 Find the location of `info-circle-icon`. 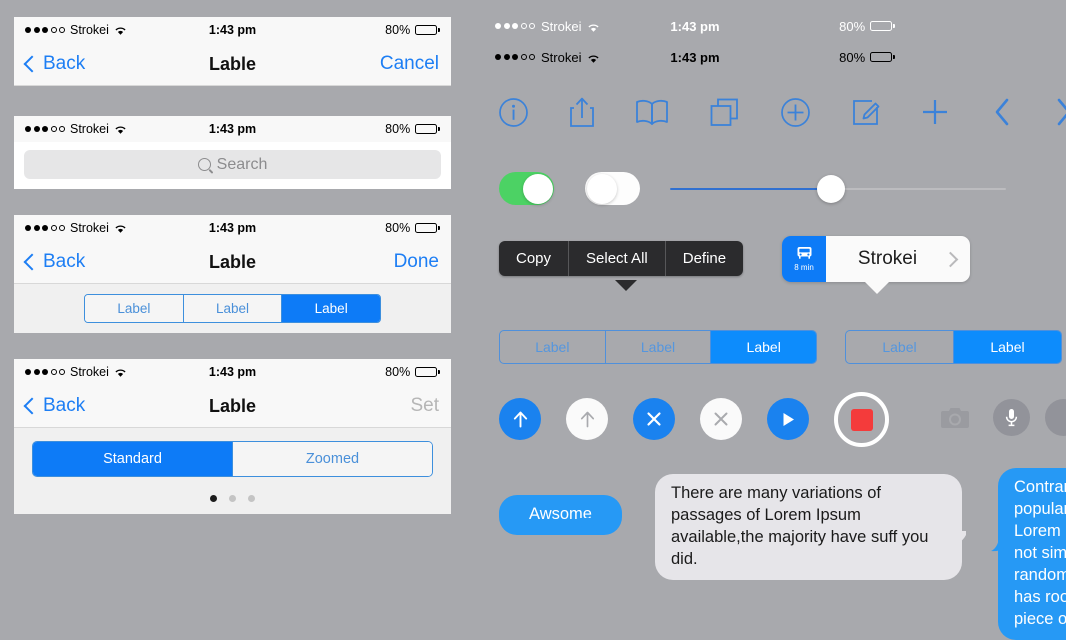

info-circle-icon is located at coordinates (513, 112).